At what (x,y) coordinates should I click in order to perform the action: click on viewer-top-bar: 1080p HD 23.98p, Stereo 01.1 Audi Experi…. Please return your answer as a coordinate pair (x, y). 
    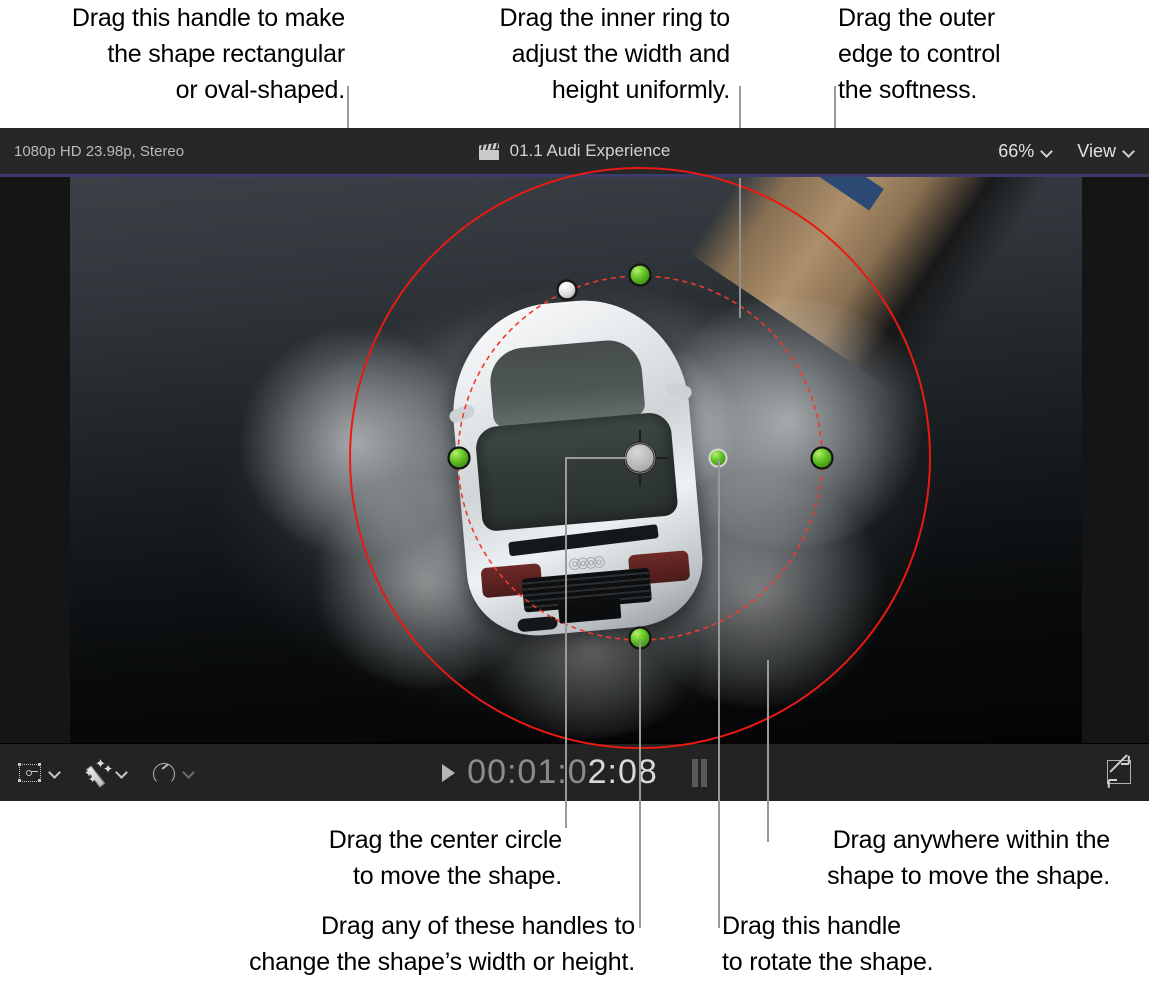
    Looking at the image, I should click on (574, 151).